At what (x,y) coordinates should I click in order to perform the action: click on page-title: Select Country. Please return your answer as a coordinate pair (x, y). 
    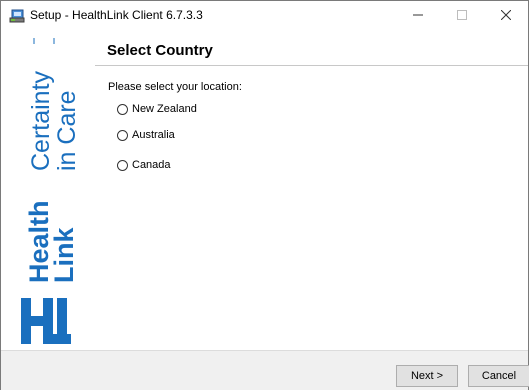
    Looking at the image, I should click on (160, 50).